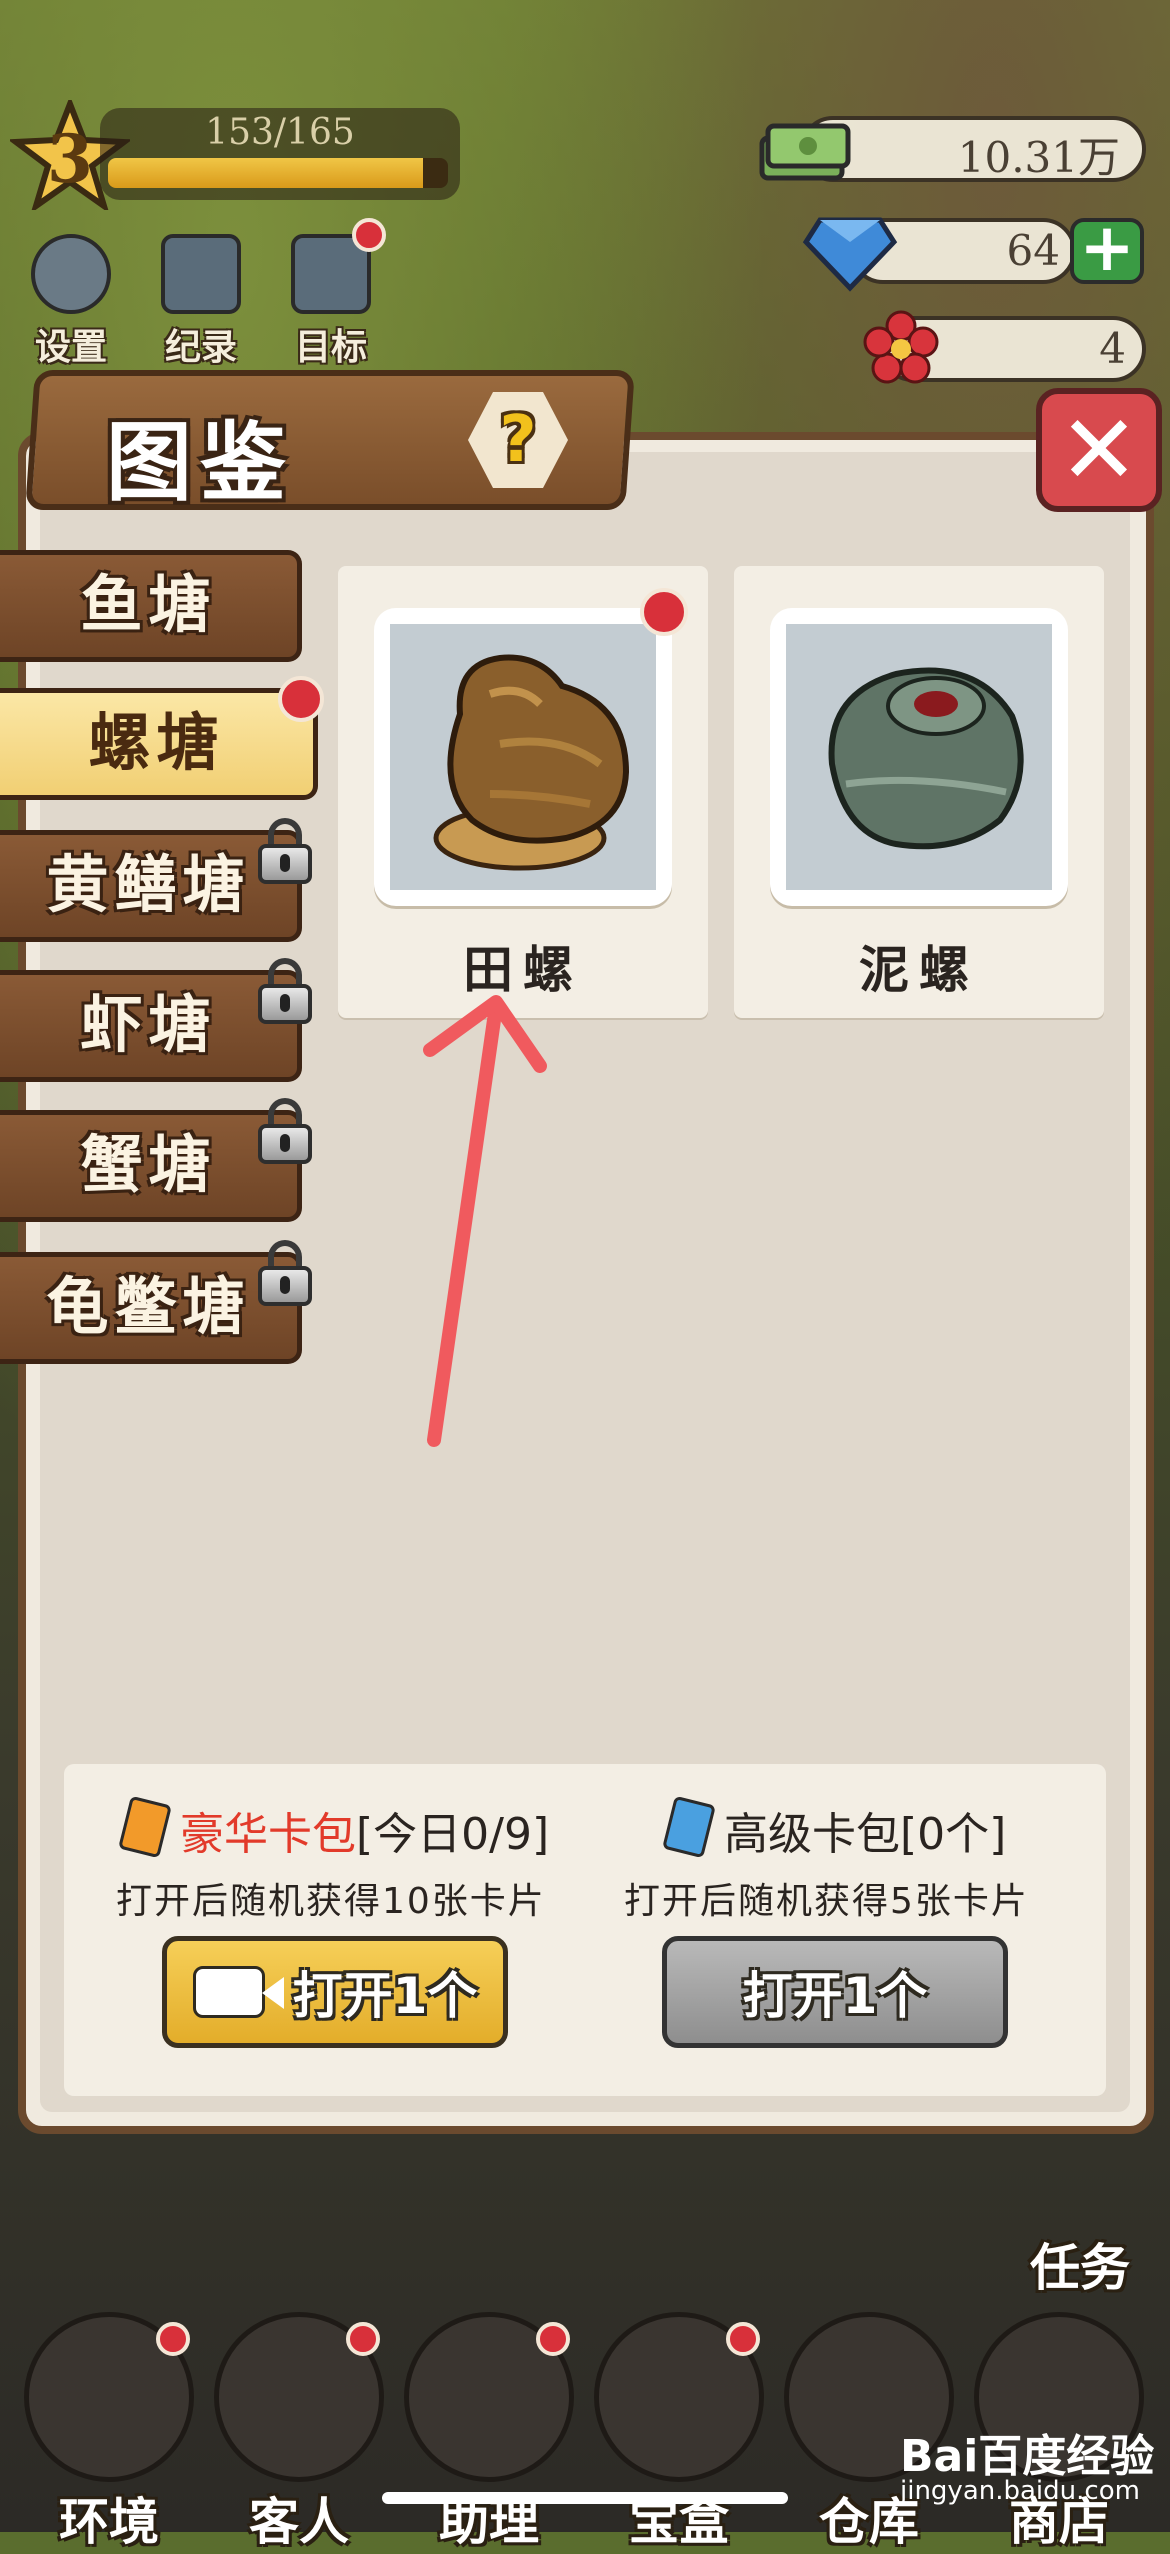 This screenshot has height=2554, width=1170. I want to click on luxury-pack-desc: 打开后随机获得10张卡片, so click(331, 1901).